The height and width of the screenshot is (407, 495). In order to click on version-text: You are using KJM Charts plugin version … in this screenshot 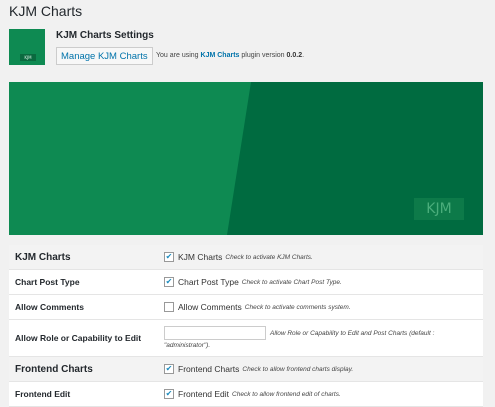, I will do `click(230, 55)`.